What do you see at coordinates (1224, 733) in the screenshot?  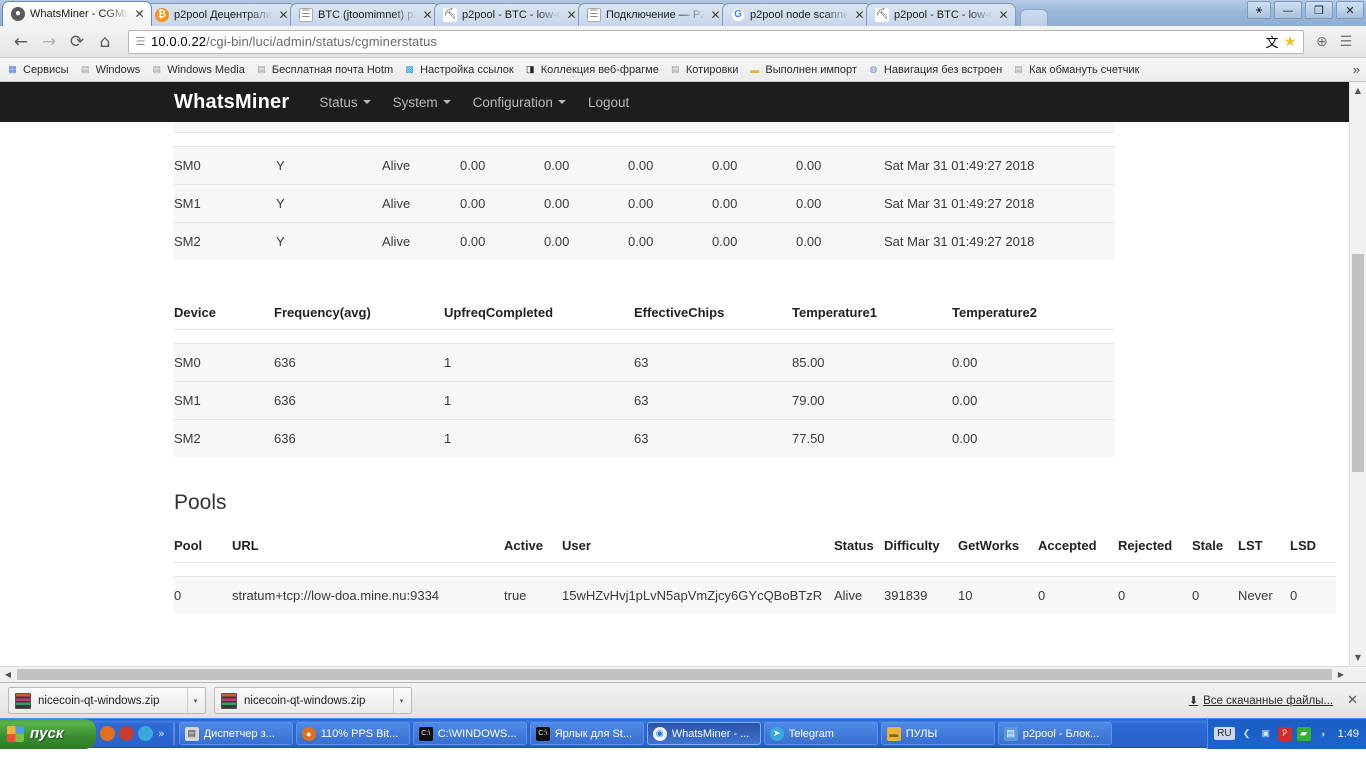 I see `language-indicator: RU` at bounding box center [1224, 733].